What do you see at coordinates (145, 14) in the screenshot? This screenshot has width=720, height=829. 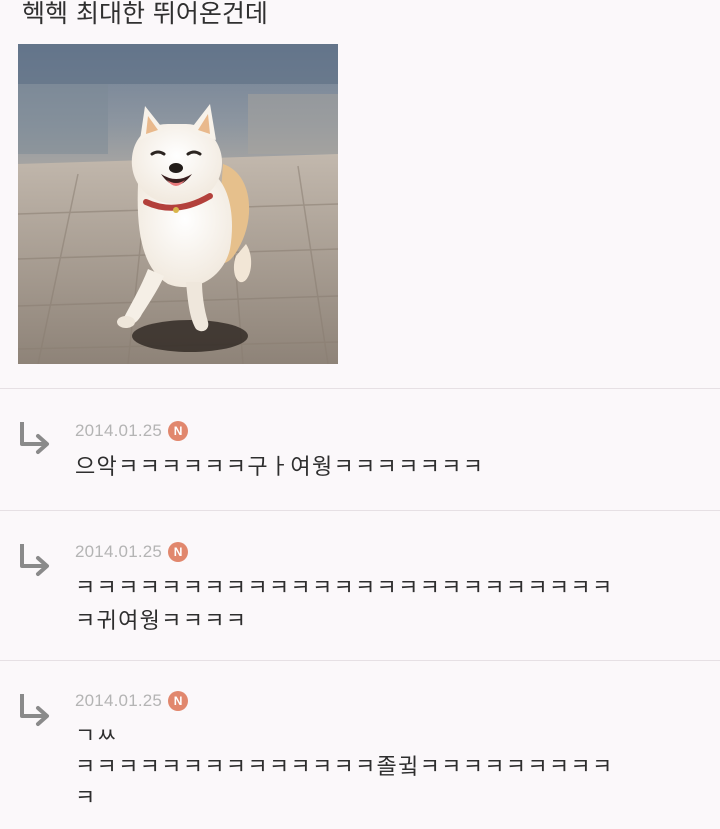 I see `post-text: 헥헥 최대한 뛰어온건데` at bounding box center [145, 14].